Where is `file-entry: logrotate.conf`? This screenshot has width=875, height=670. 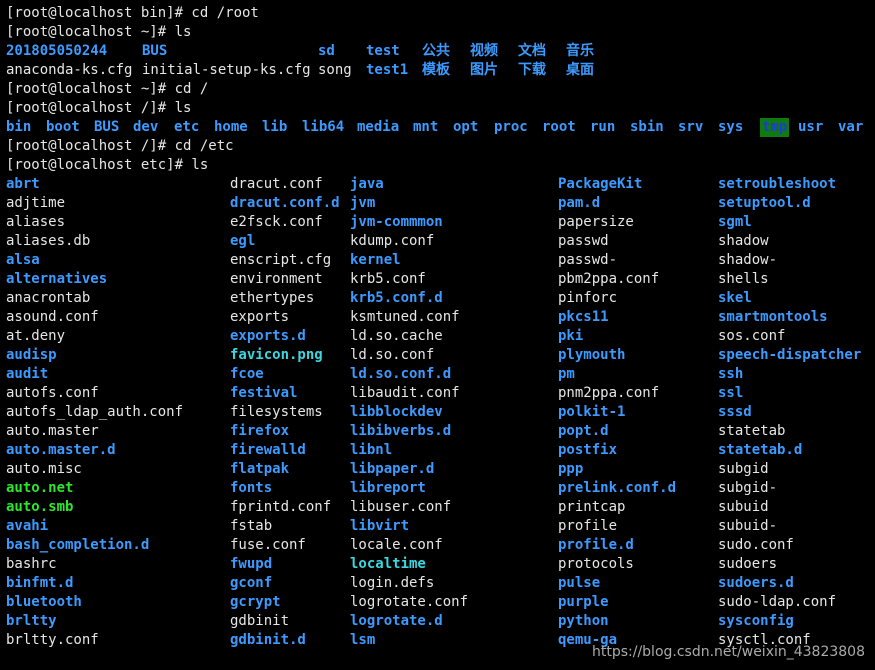 file-entry: logrotate.conf is located at coordinates (409, 602).